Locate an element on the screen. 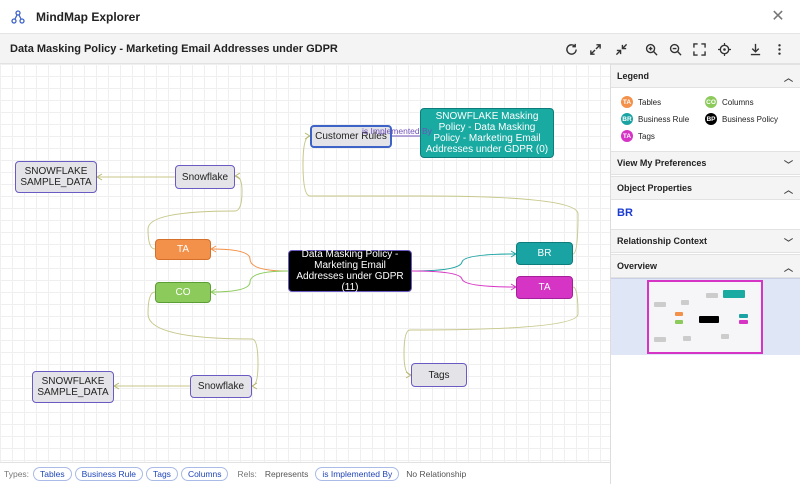 This screenshot has width=800, height=484. business-rule-badge: BR is located at coordinates (627, 119).